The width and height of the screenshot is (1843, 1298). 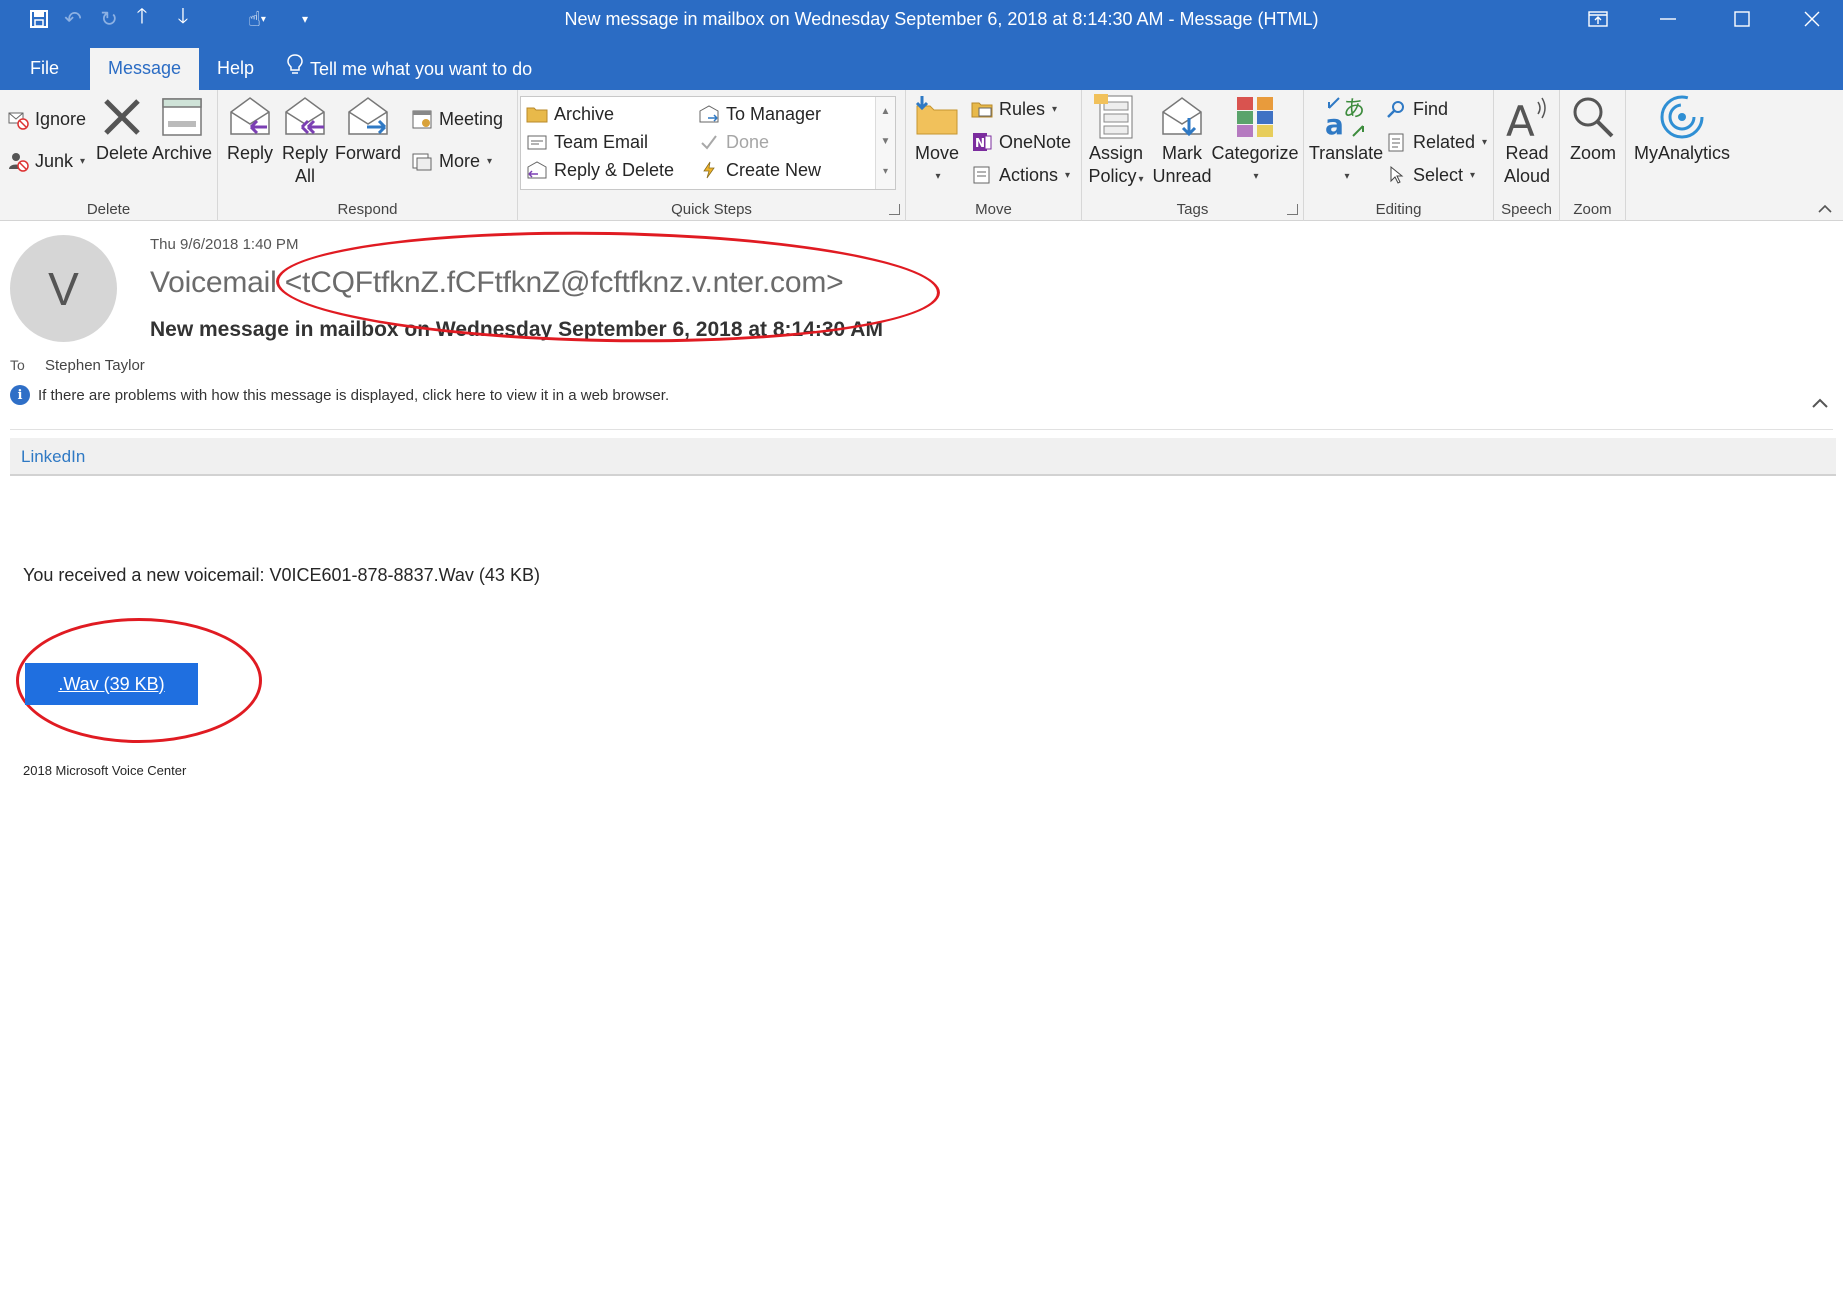 What do you see at coordinates (451, 161) in the screenshot?
I see `more-respond-button: More ▾` at bounding box center [451, 161].